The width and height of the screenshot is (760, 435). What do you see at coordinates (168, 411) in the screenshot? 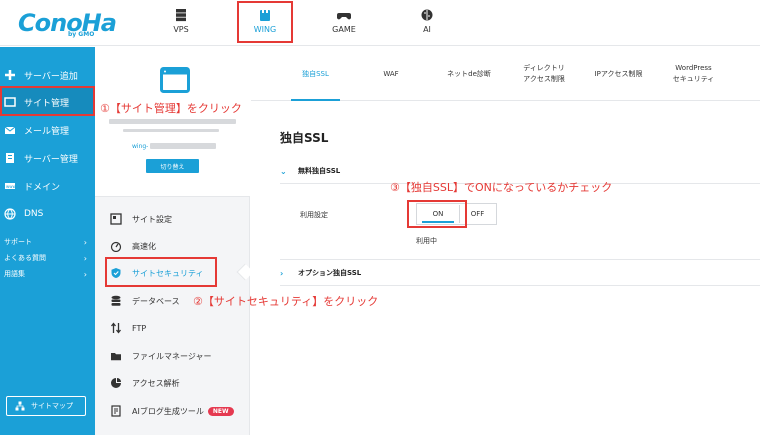
I see `menu-label: AIブログ生成ツール` at bounding box center [168, 411].